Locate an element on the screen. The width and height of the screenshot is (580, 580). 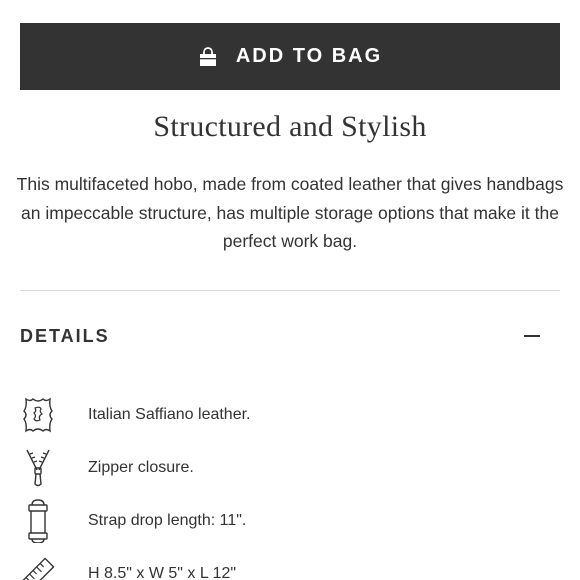
feature-text: Strap drop length: 11". is located at coordinates (167, 520).